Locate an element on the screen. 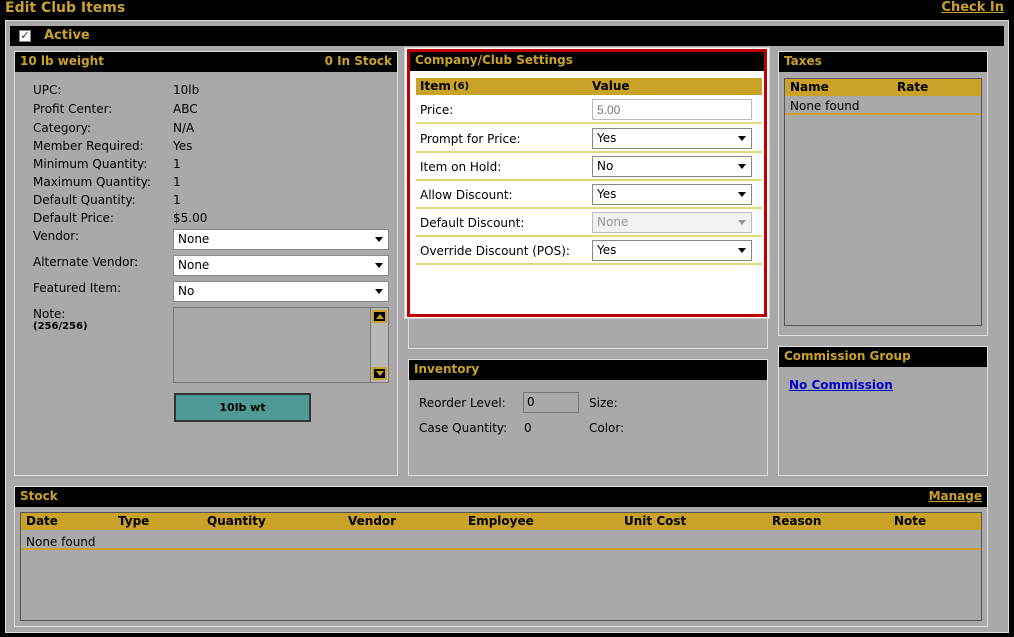  vendor-select: None is located at coordinates (281, 239).